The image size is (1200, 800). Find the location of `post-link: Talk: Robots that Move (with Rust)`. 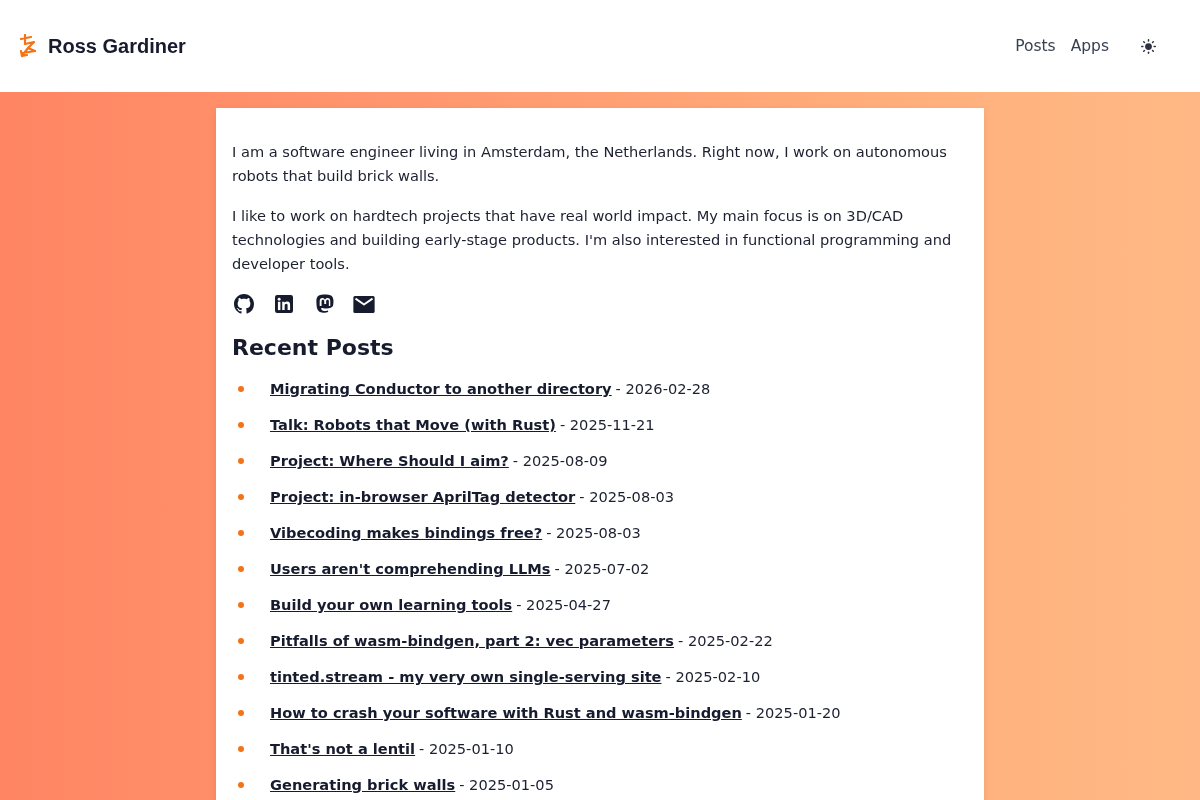

post-link: Talk: Robots that Move (with Rust) is located at coordinates (413, 424).